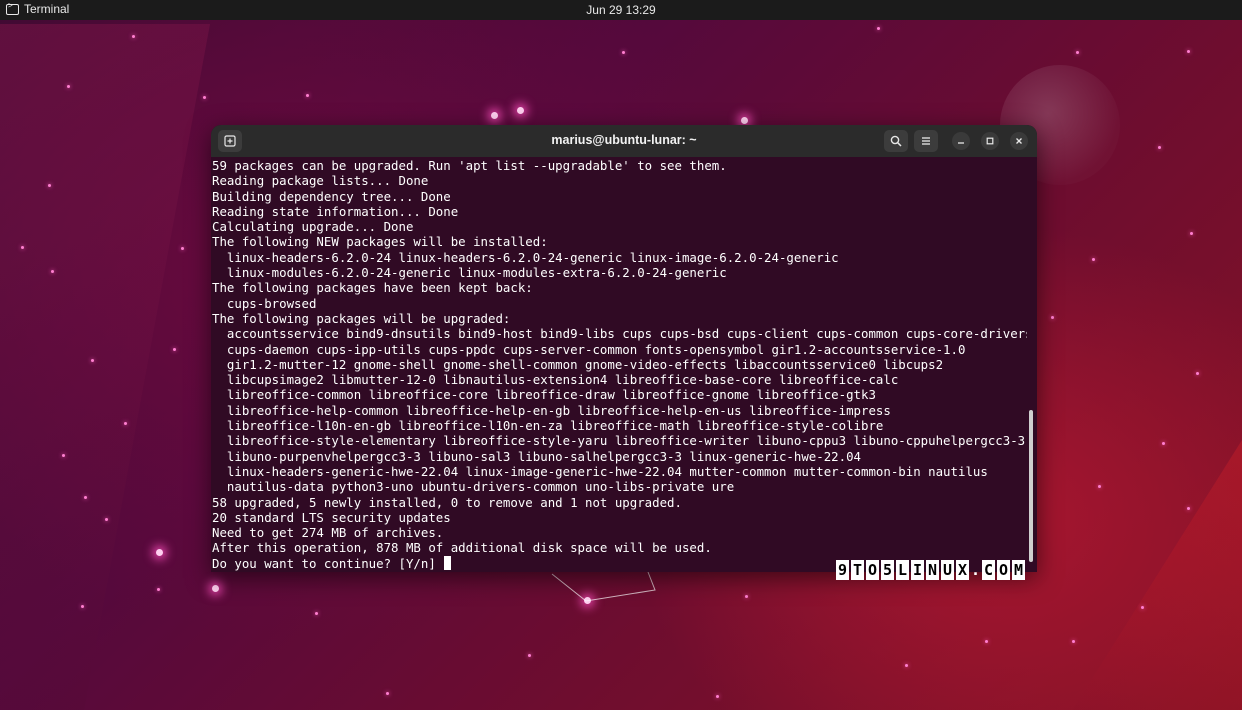  What do you see at coordinates (331, 517) in the screenshot?
I see `terminal-line: 20 standard LTS security updates` at bounding box center [331, 517].